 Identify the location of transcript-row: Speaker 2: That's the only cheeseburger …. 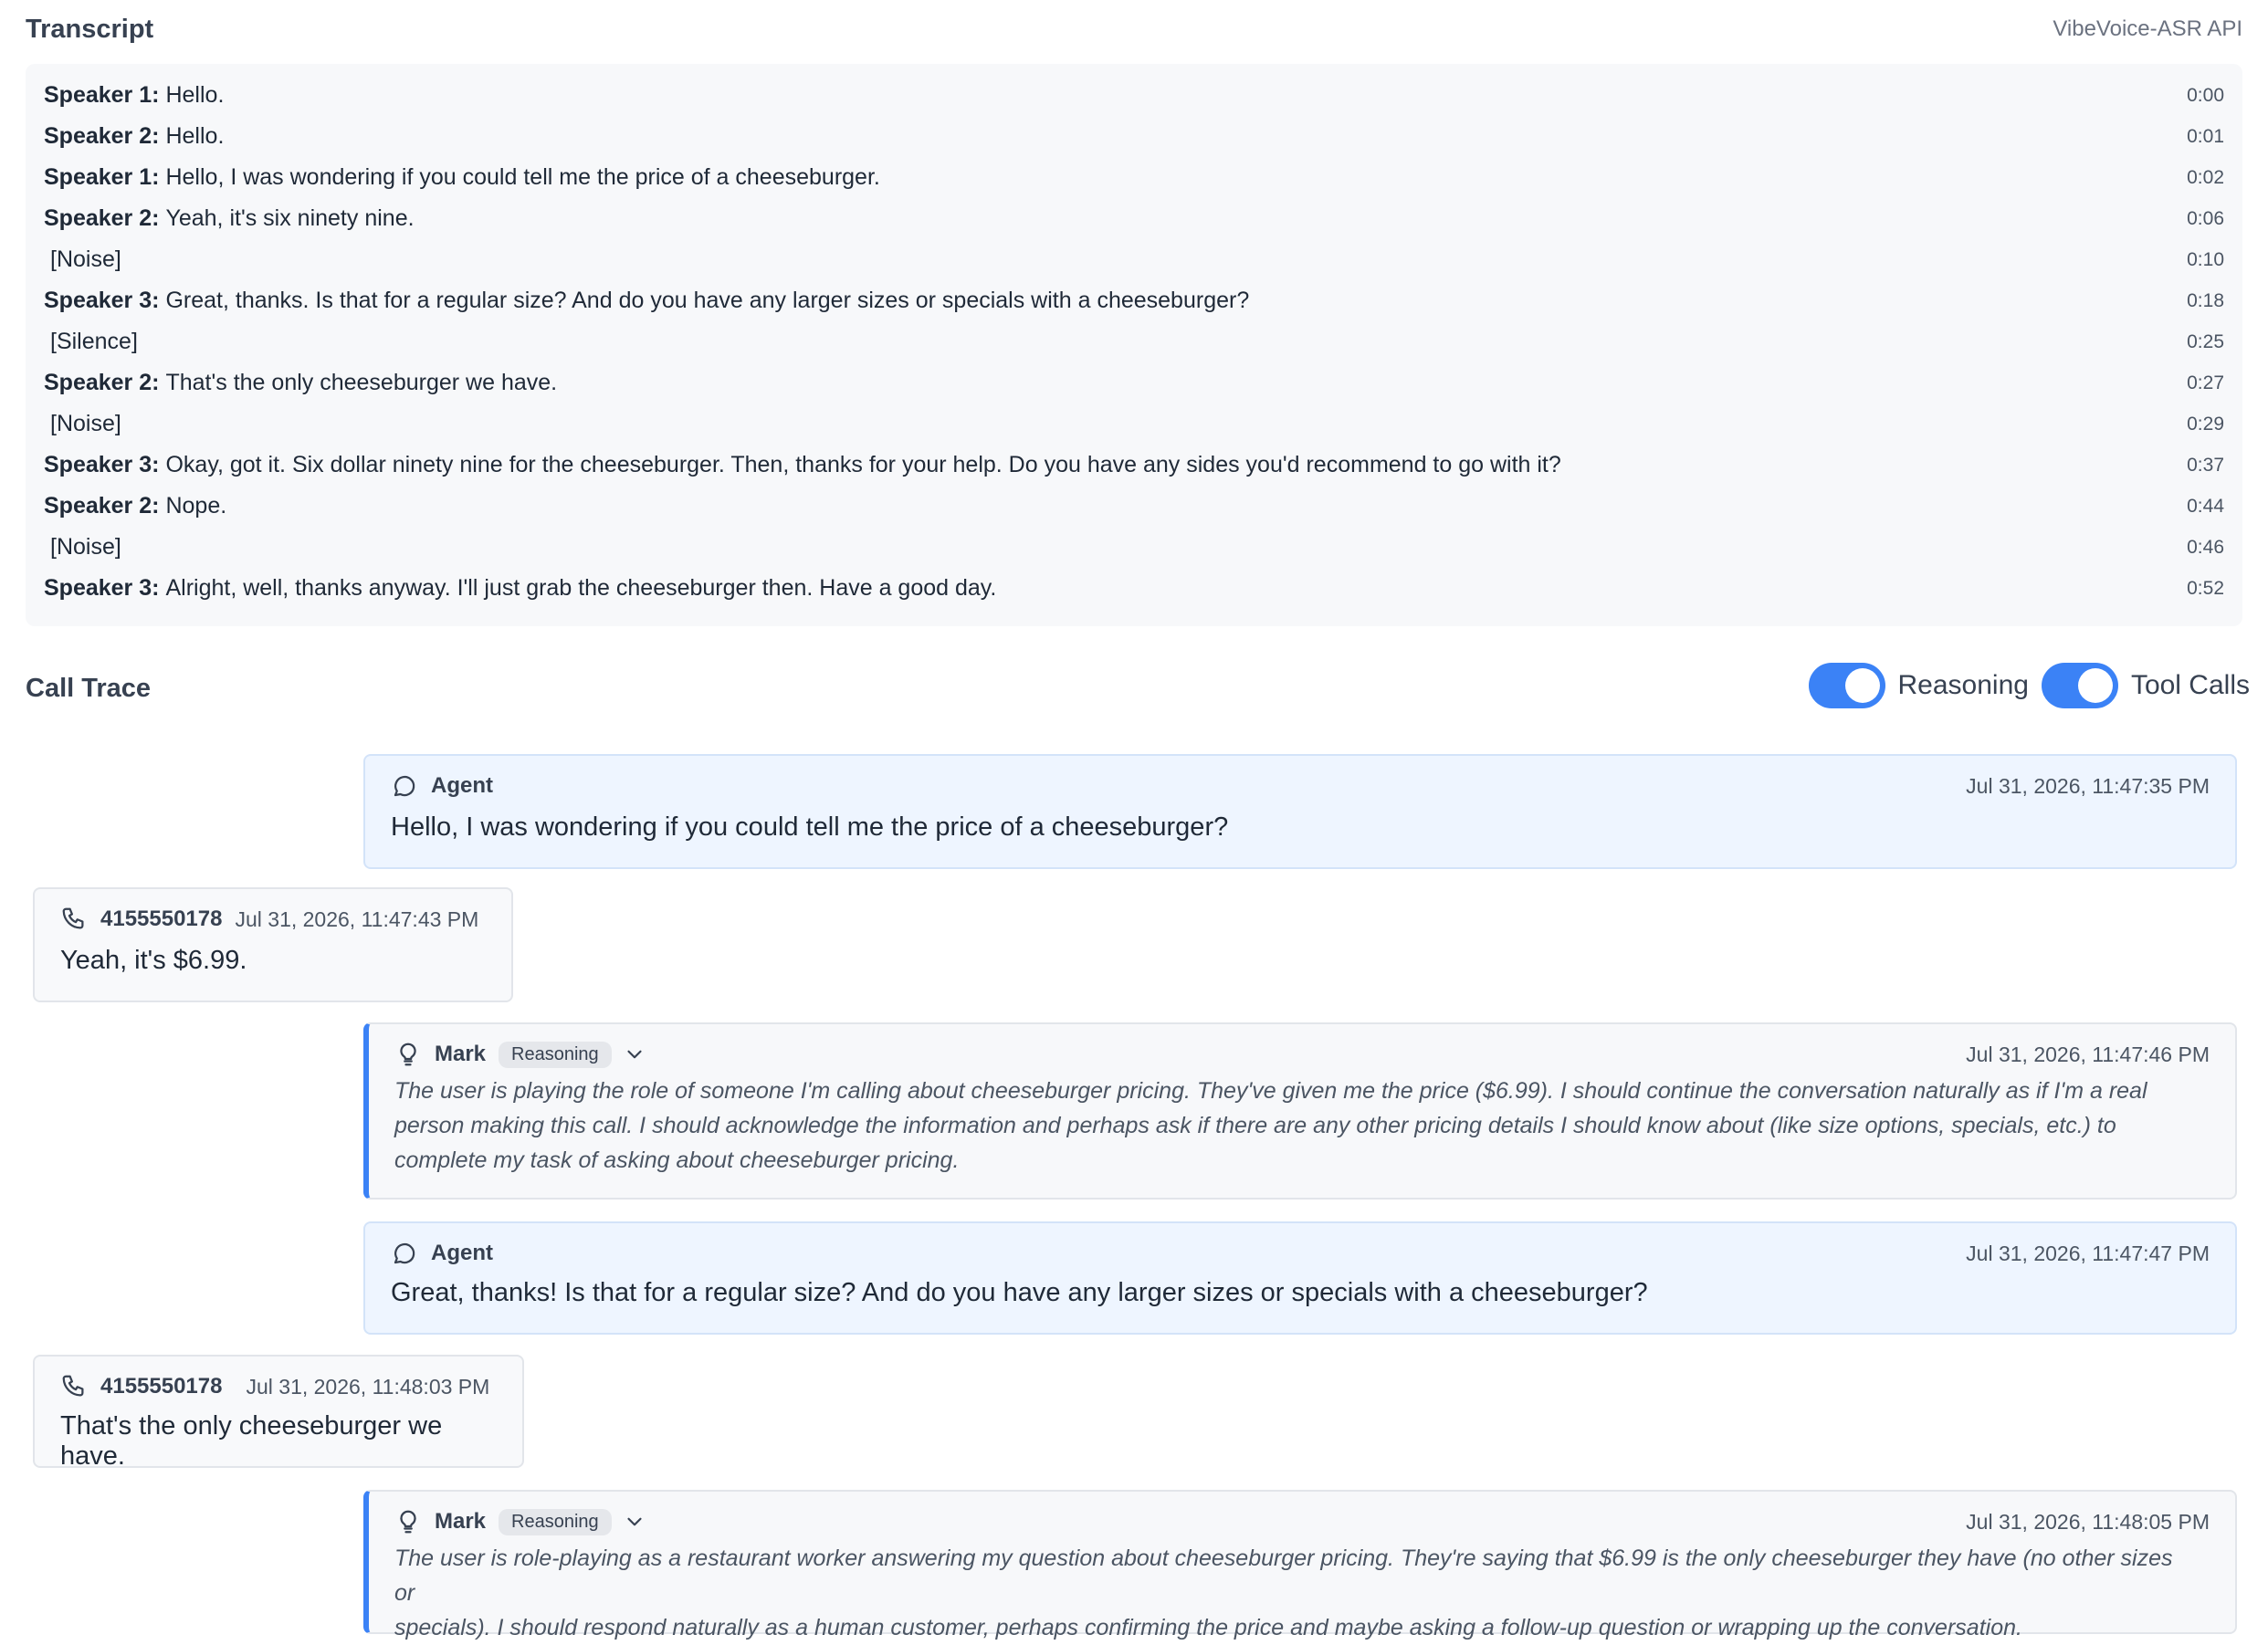
(1134, 382).